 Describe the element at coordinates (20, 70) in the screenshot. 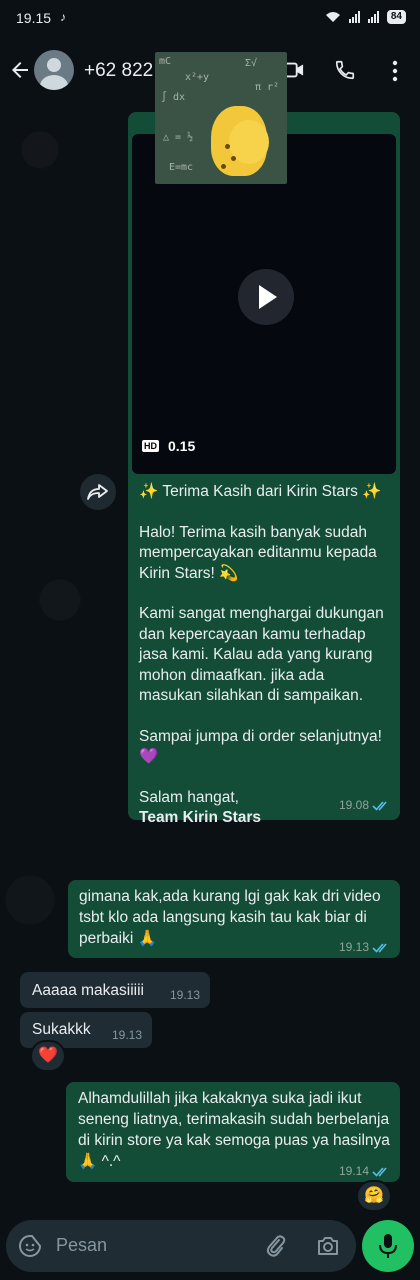

I see `back-arrow-icon` at that location.